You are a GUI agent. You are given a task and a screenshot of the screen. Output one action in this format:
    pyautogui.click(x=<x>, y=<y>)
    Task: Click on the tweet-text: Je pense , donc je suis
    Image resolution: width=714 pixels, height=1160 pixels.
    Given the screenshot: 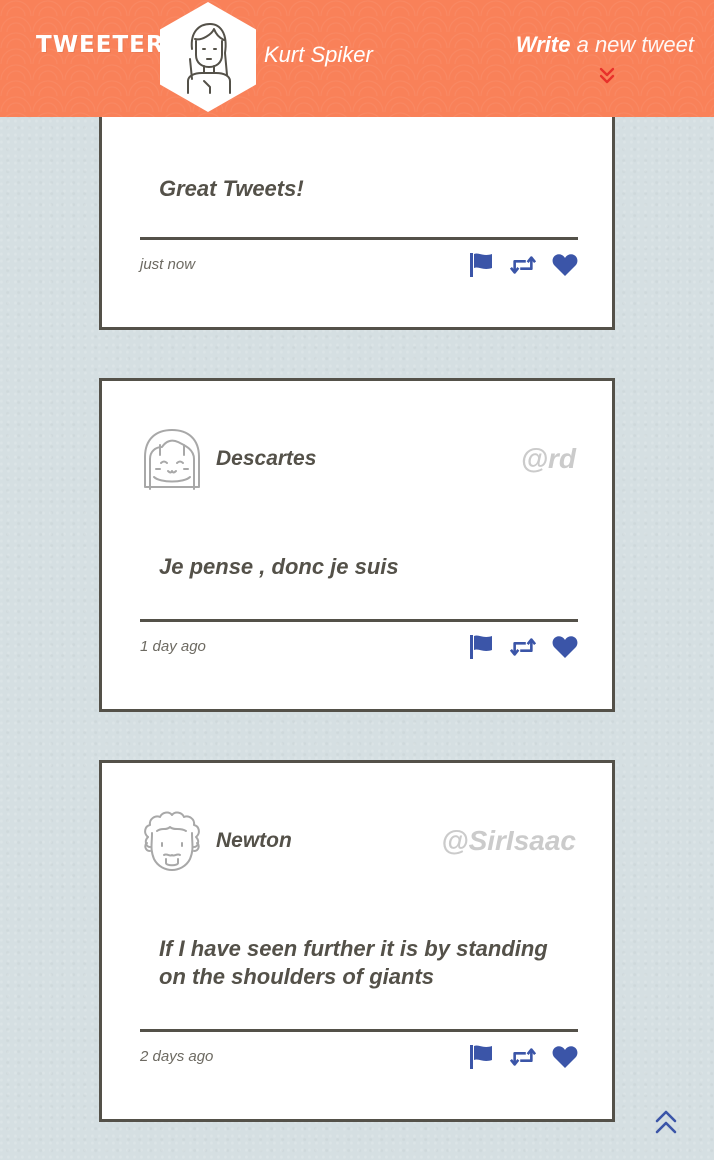 What is the action you would take?
    pyautogui.click(x=279, y=566)
    